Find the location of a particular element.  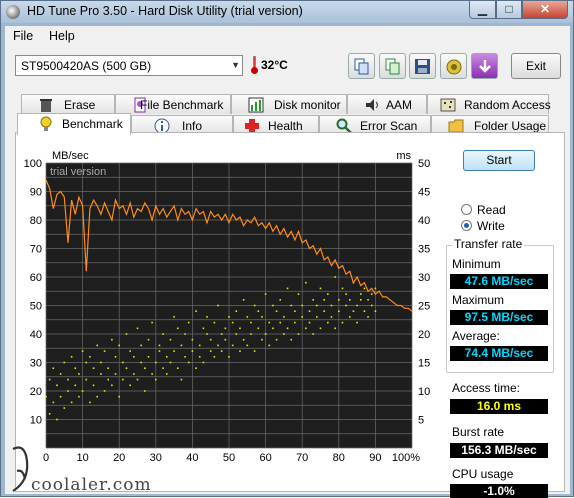

trial-watermark: trial version is located at coordinates (78, 172).